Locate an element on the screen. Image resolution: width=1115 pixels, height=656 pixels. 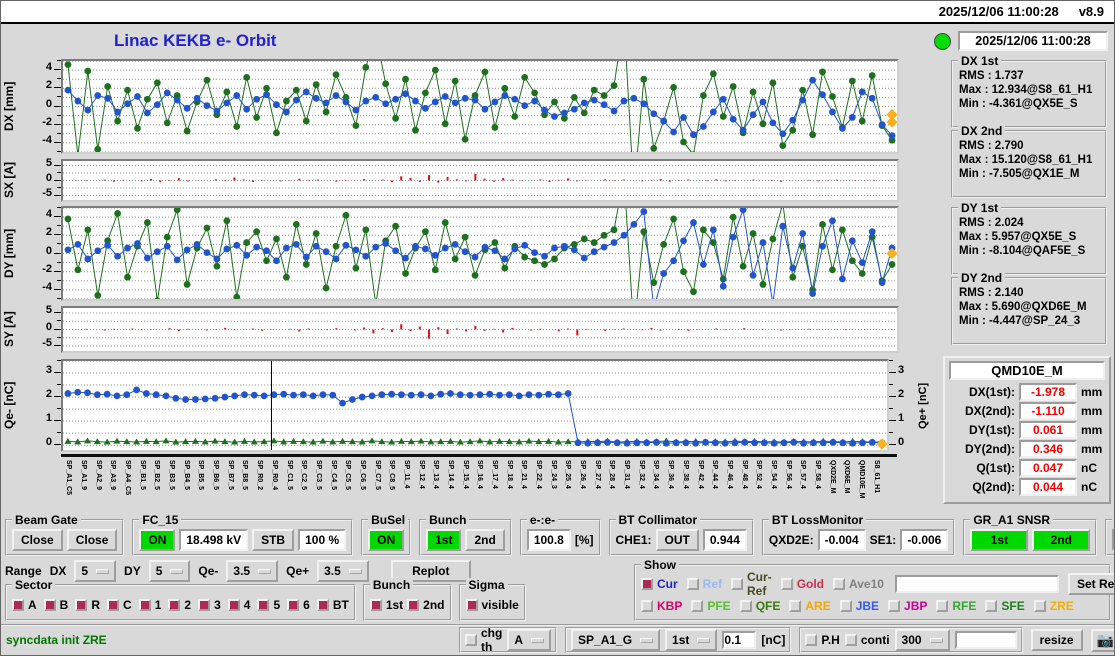
extra-input is located at coordinates (985, 640).